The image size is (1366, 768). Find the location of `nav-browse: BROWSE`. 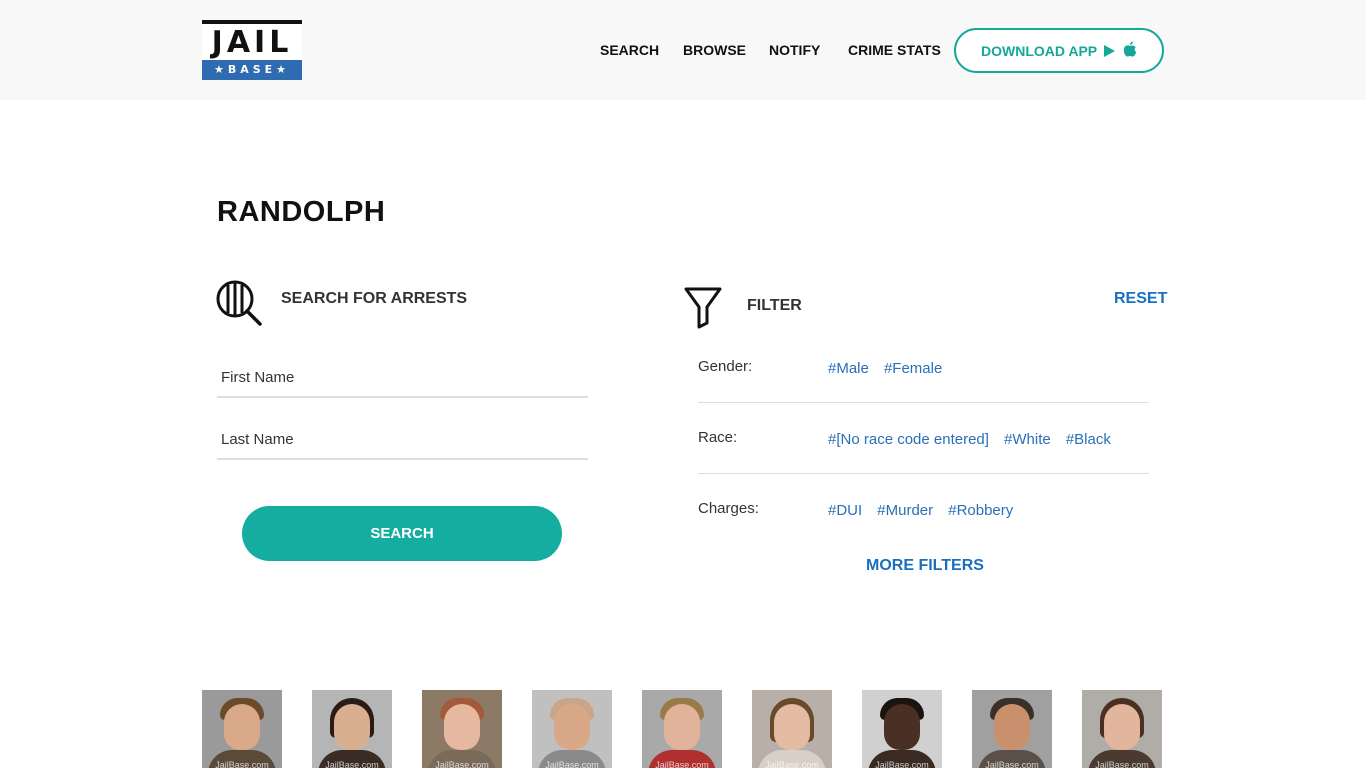

nav-browse: BROWSE is located at coordinates (714, 51).